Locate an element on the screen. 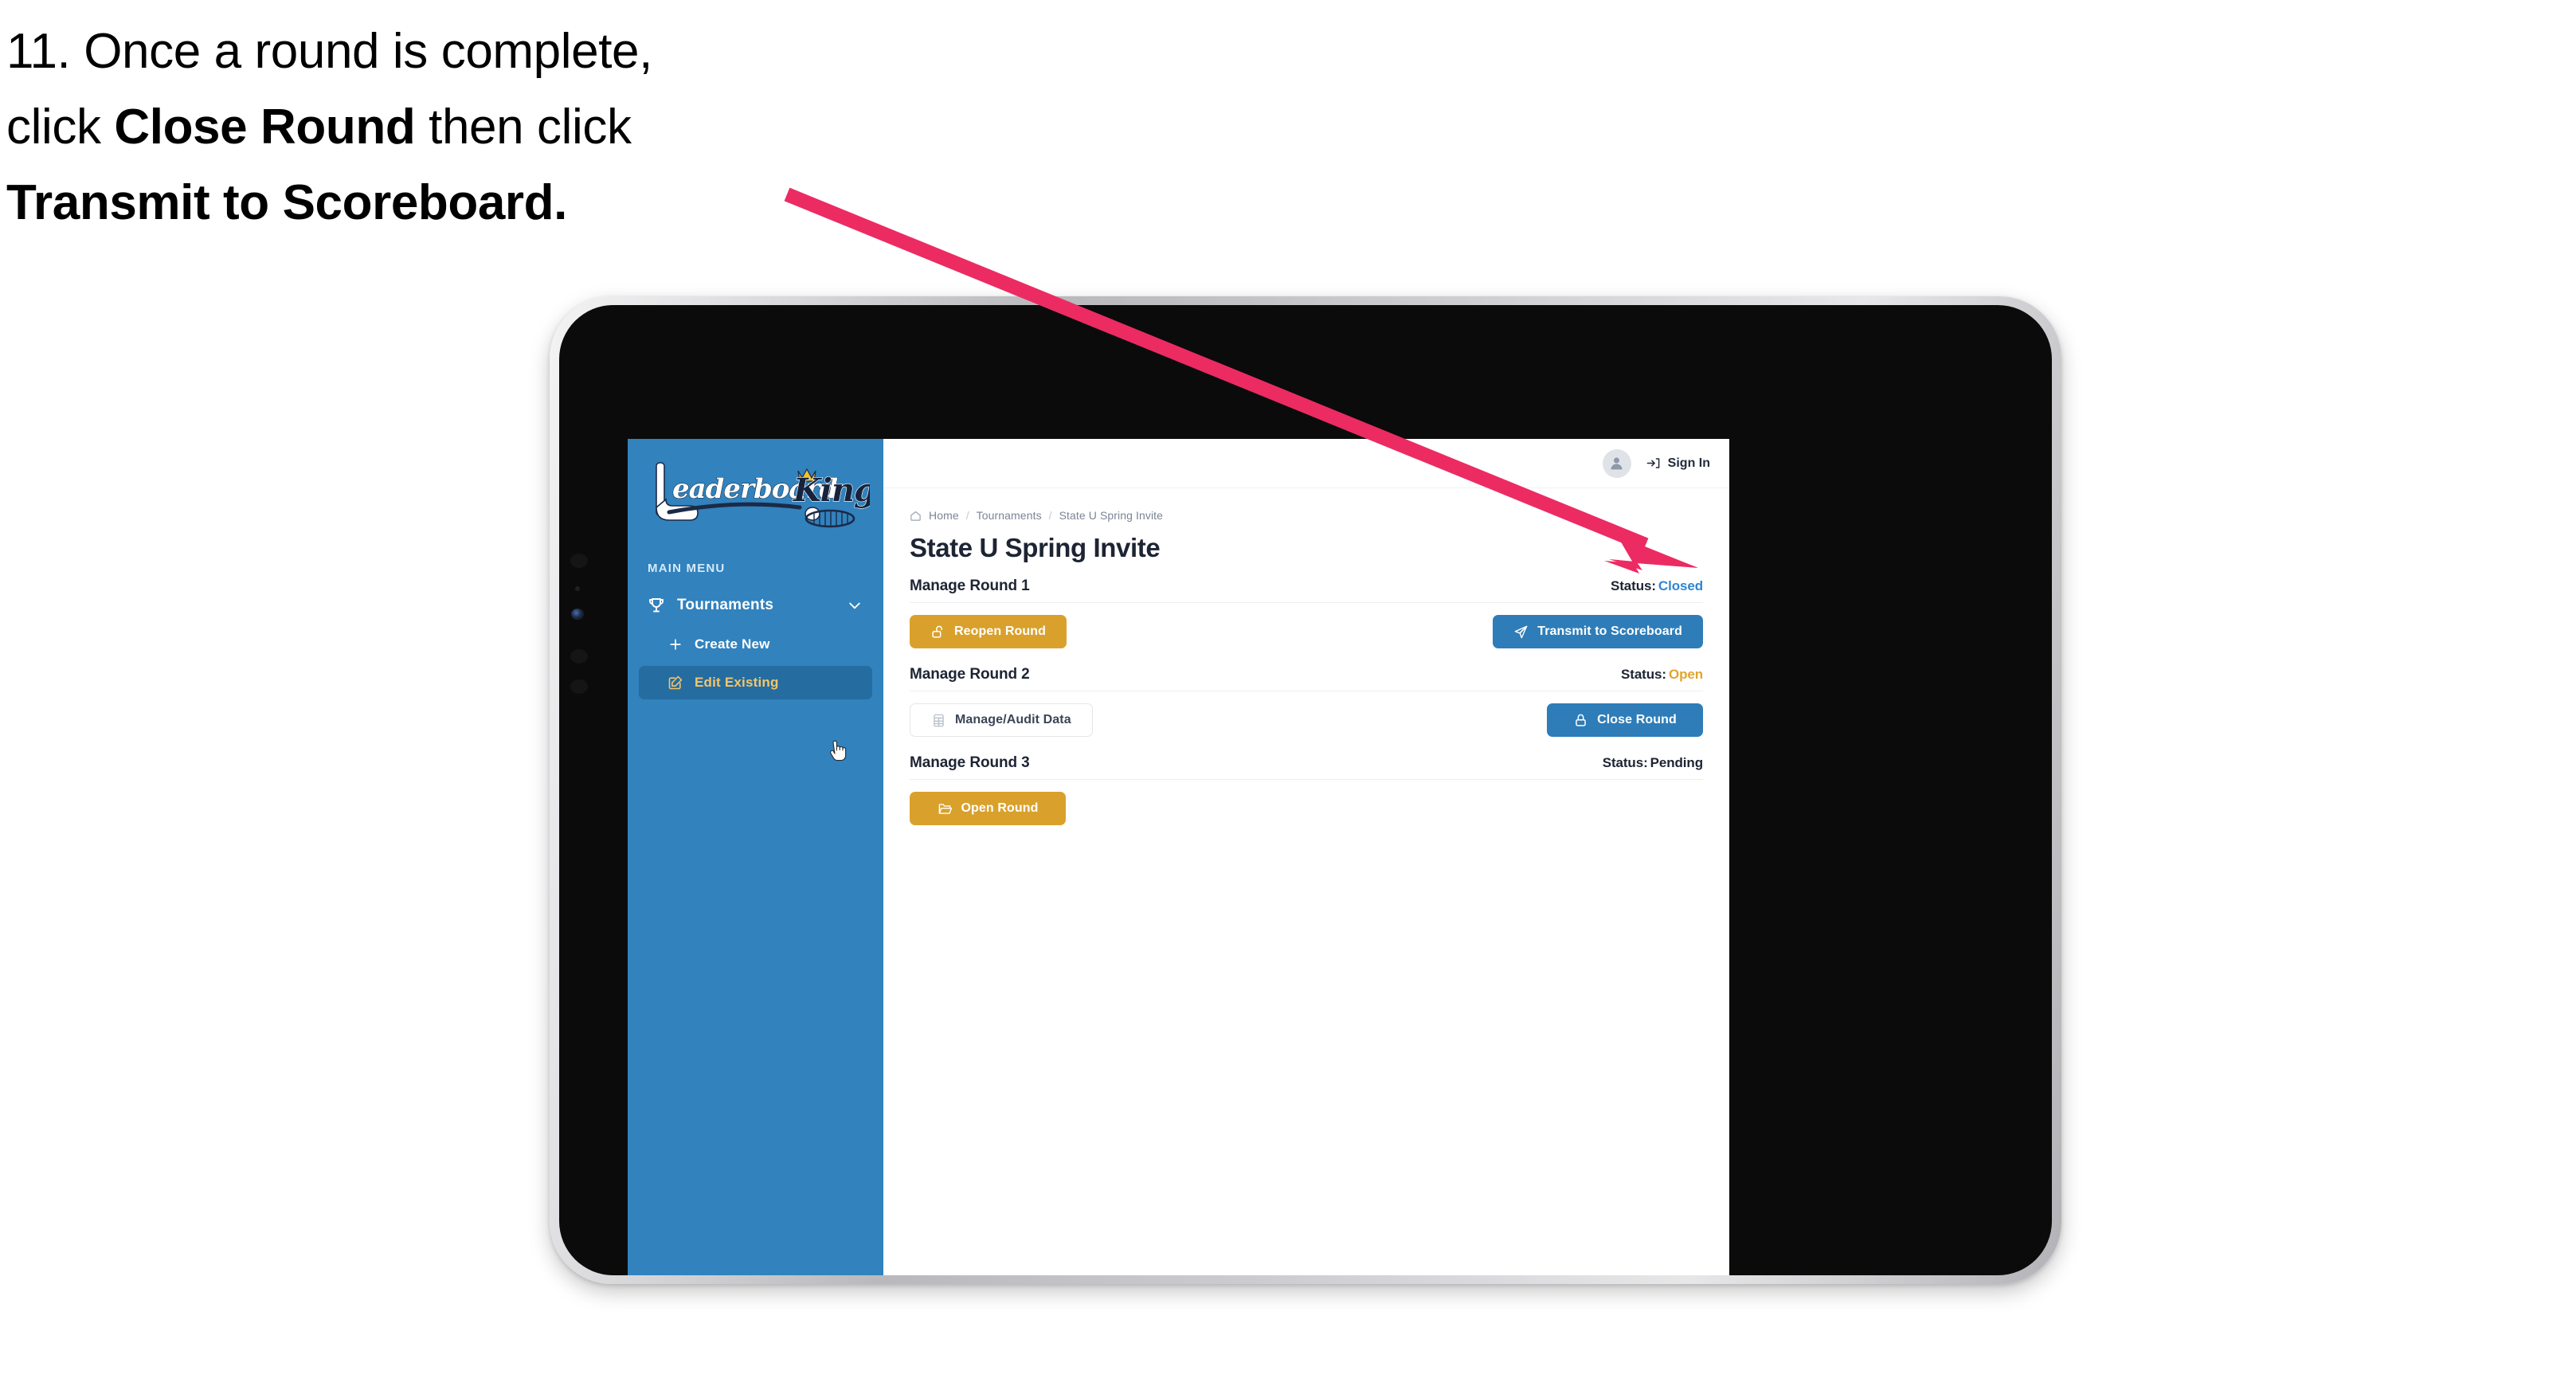 This screenshot has height=1386, width=2576. ambient-sensor-icon is located at coordinates (577, 614).